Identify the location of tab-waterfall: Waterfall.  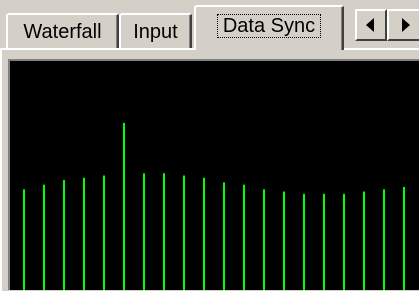
(62, 30).